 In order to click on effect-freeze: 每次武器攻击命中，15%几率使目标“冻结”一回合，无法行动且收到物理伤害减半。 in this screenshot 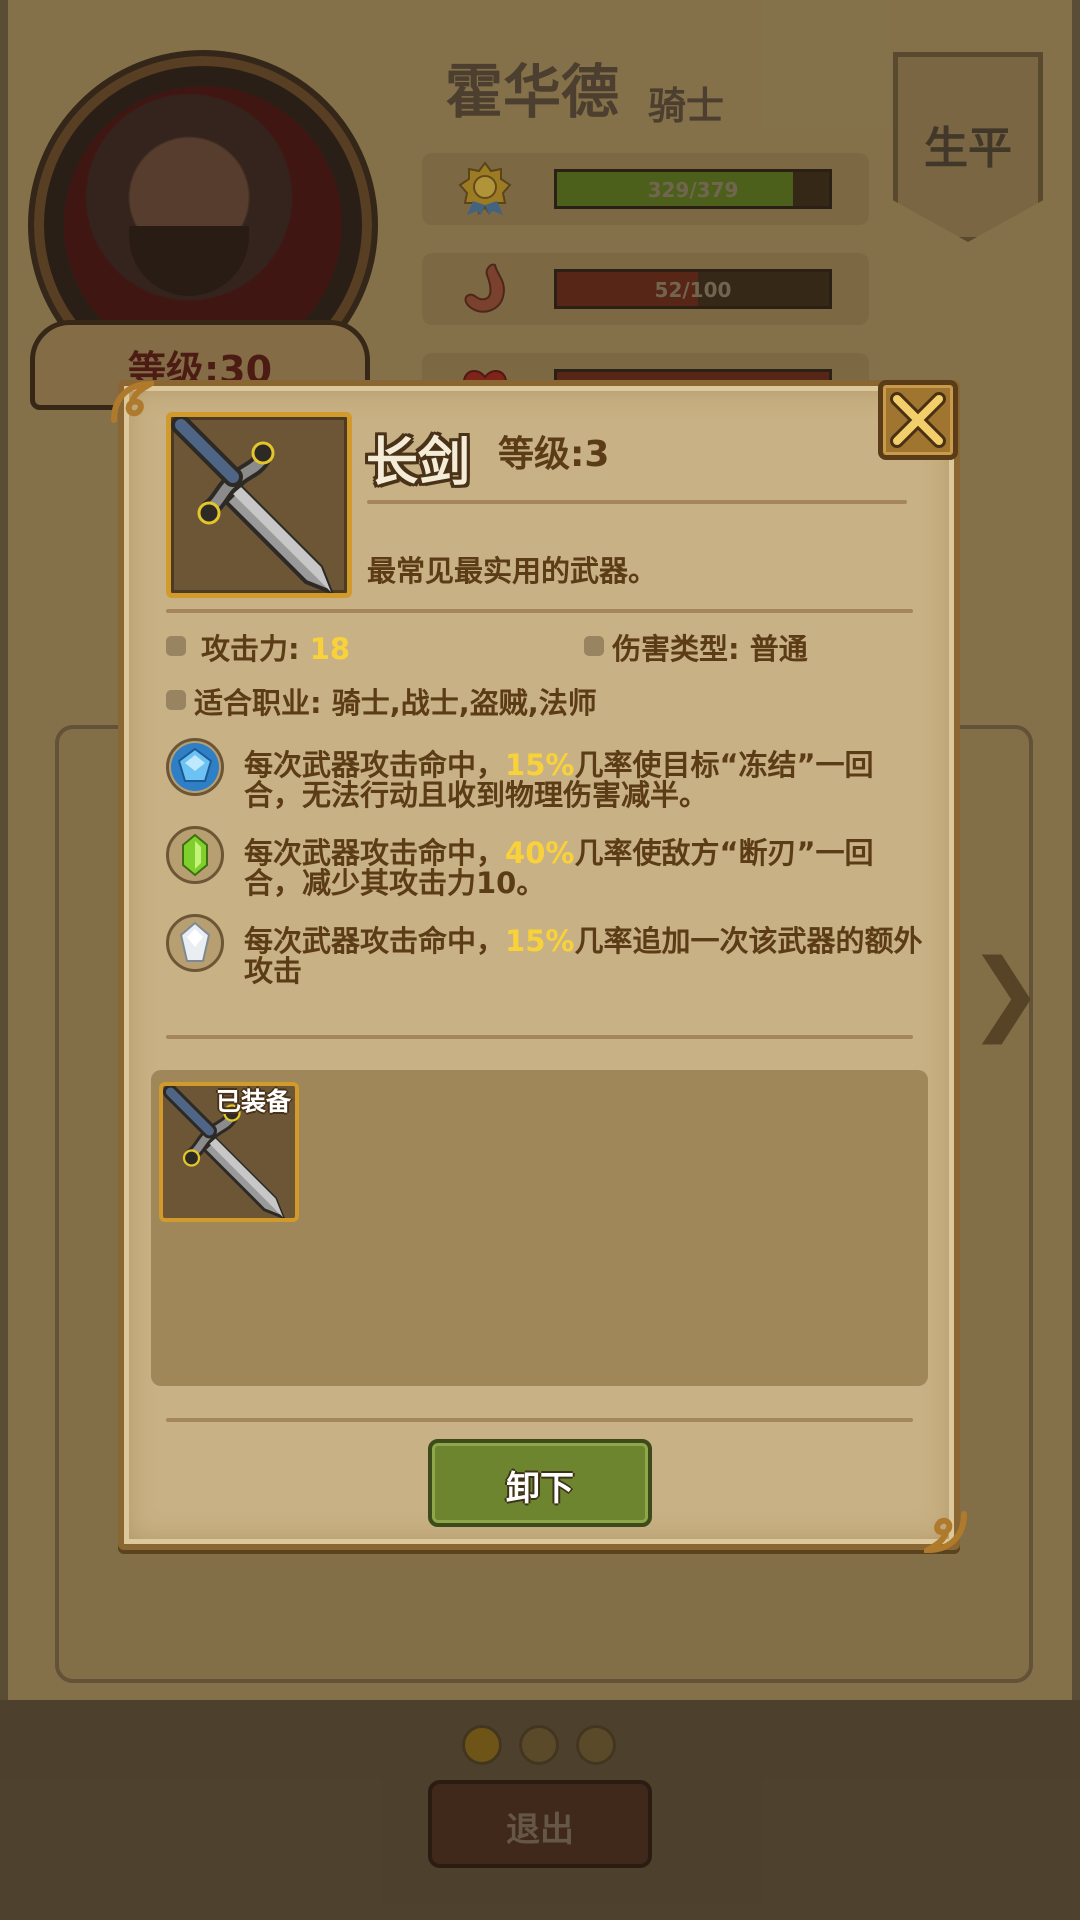, I will do `click(584, 780)`.